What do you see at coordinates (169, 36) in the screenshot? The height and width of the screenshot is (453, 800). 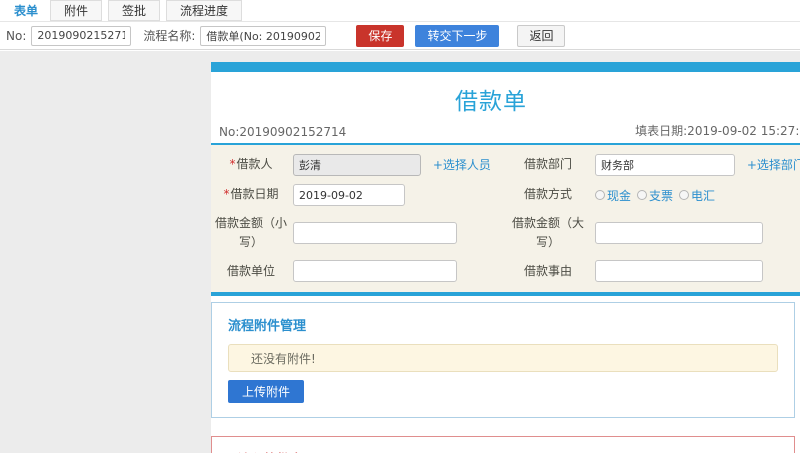 I see `process-name-label: 流程名称:` at bounding box center [169, 36].